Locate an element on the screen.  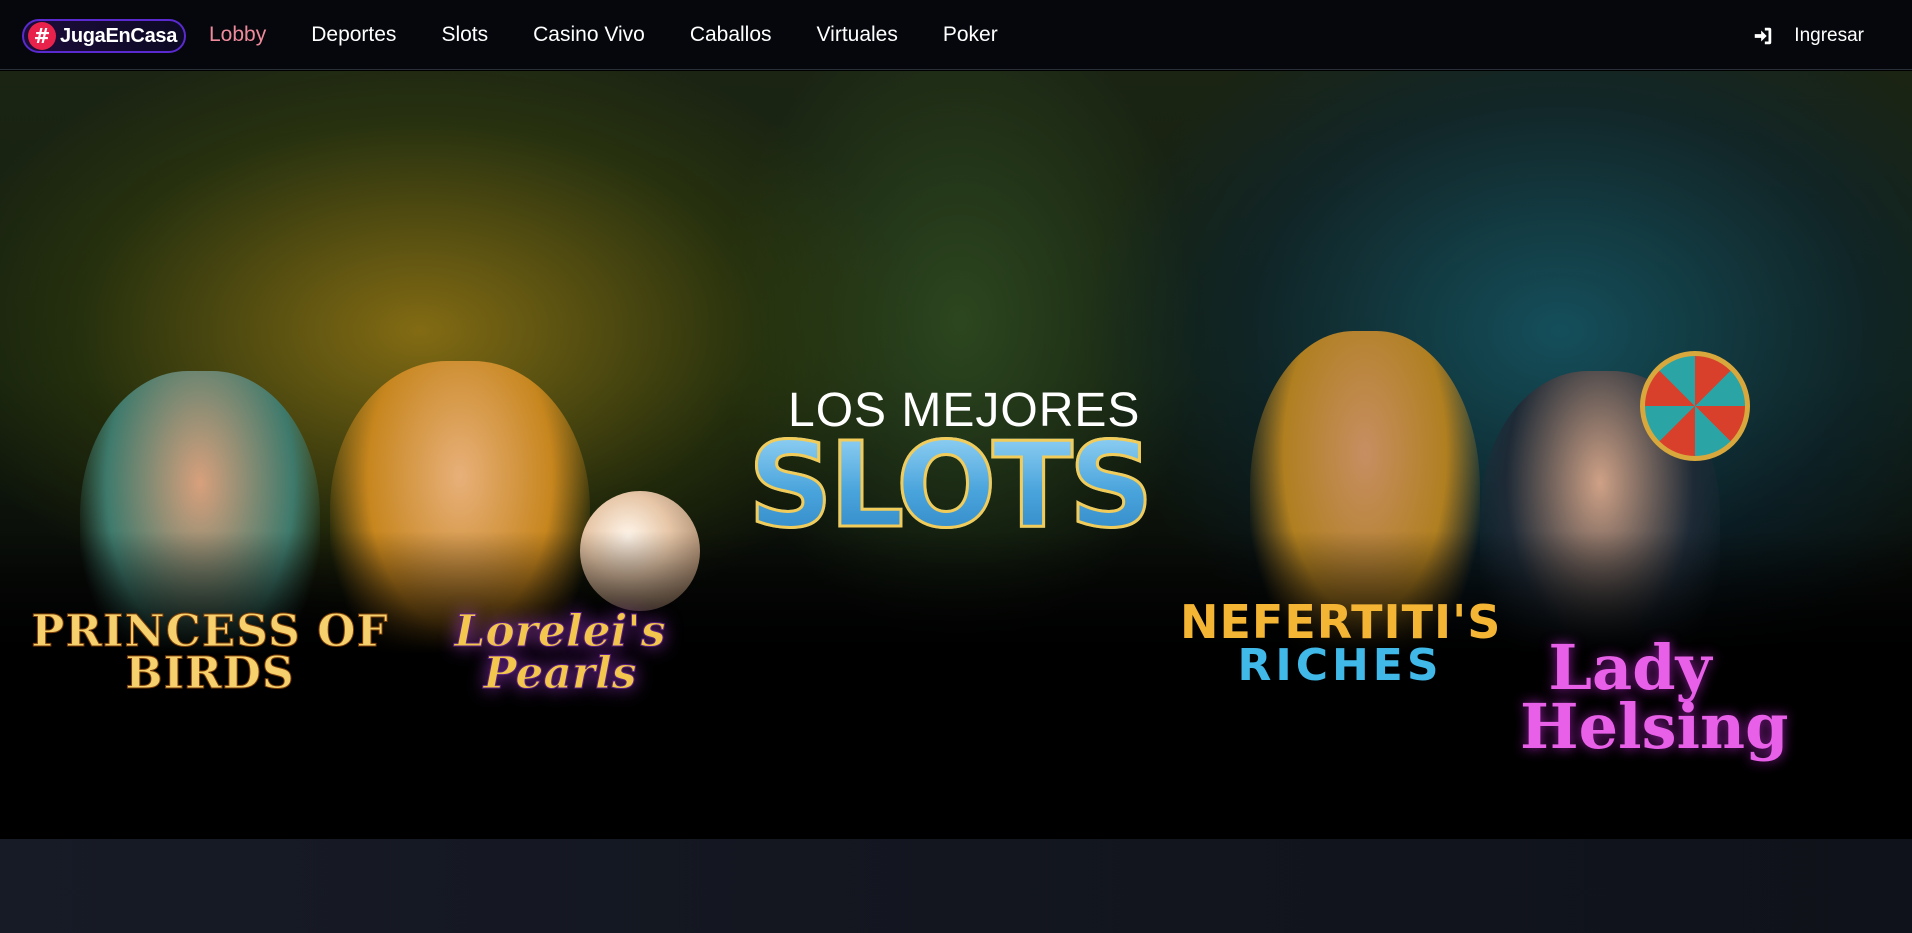
game-logo-nefertiti-subtitle: RICHES is located at coordinates (1340, 665).